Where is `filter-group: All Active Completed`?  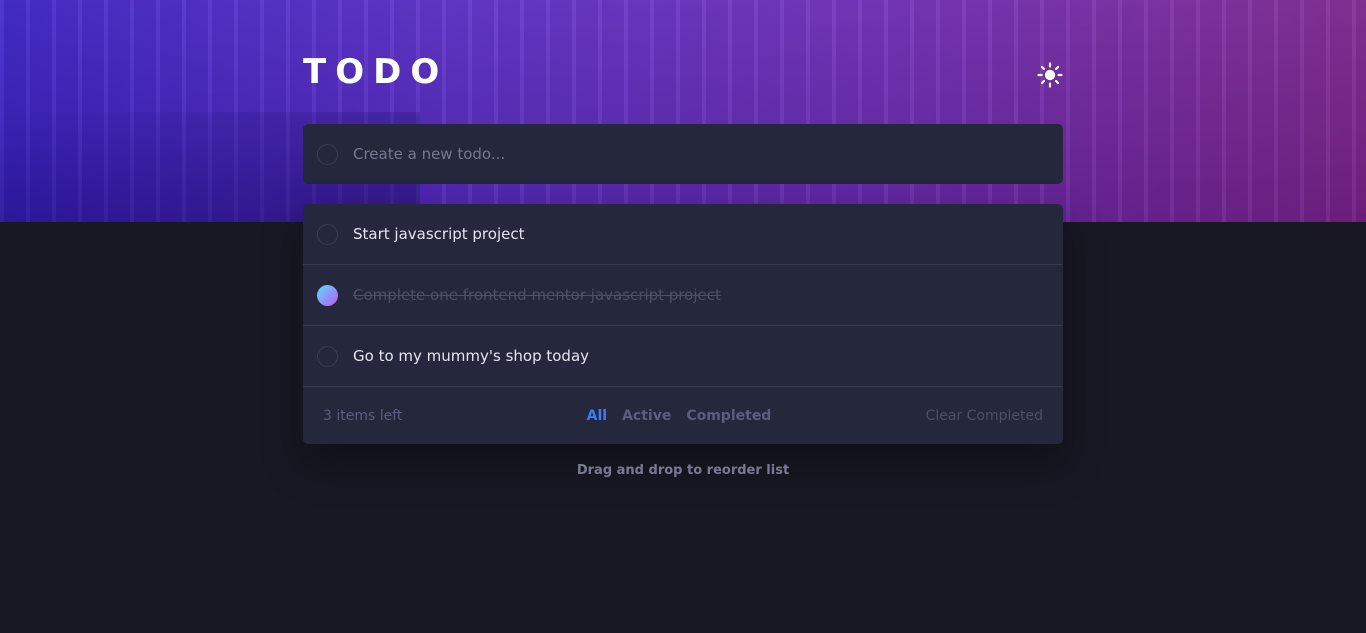
filter-group: All Active Completed is located at coordinates (679, 416).